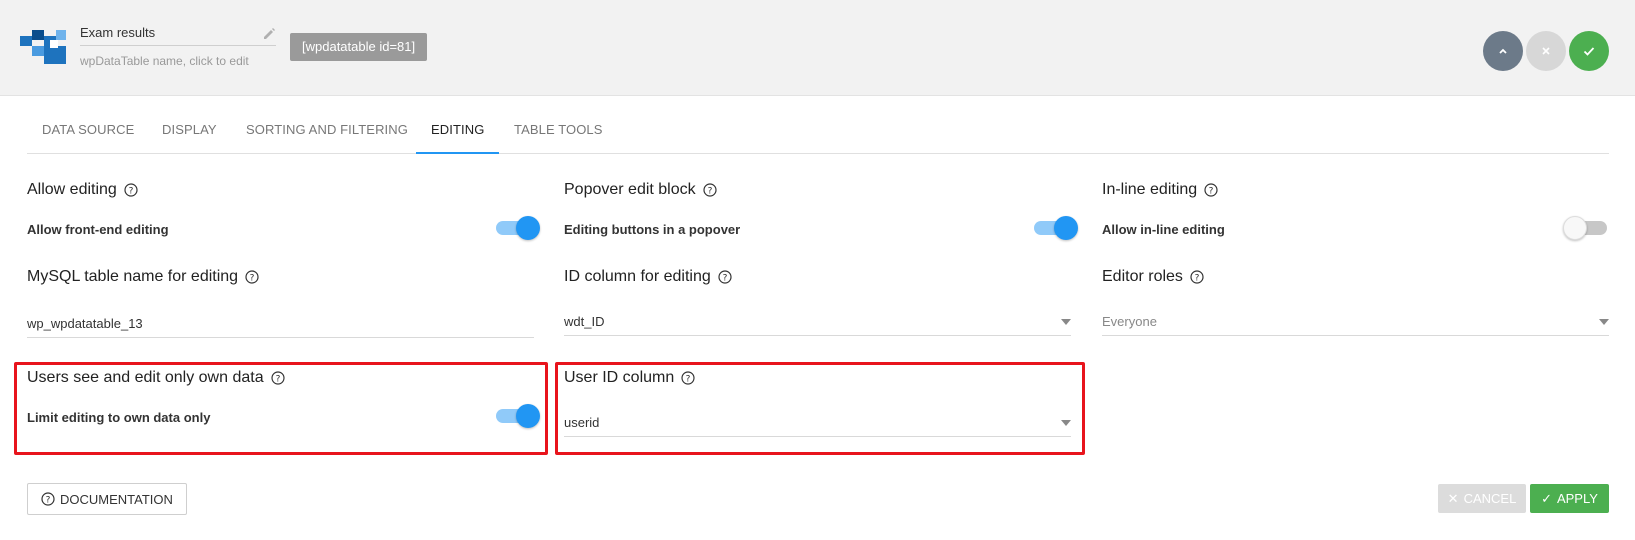  I want to click on close-icon: ✕, so click(1453, 498).